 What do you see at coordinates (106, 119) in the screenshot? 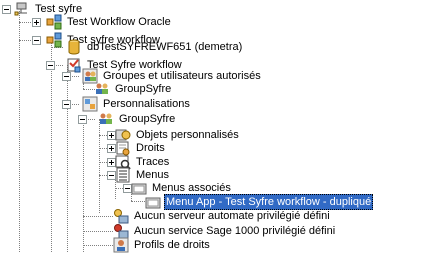
I see `group-icon` at bounding box center [106, 119].